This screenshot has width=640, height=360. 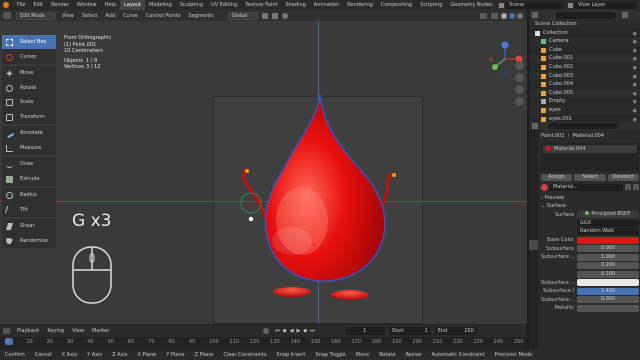 I want to click on tab-rendering: Rendering, so click(x=360, y=5).